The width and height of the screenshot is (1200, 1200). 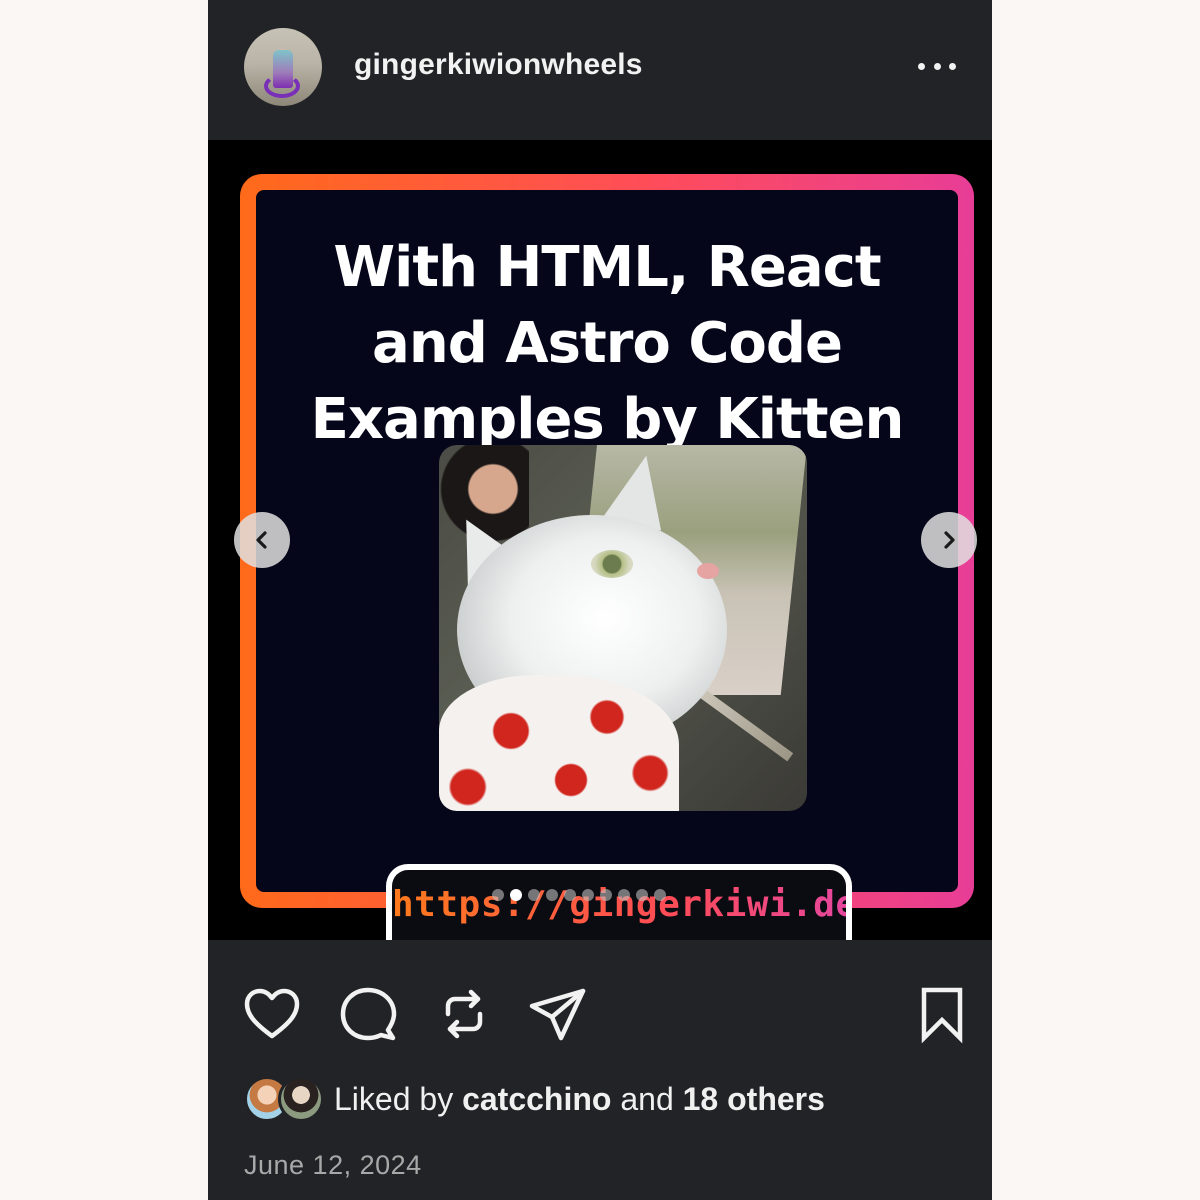 I want to click on liker-avatar, so click(x=301, y=1099).